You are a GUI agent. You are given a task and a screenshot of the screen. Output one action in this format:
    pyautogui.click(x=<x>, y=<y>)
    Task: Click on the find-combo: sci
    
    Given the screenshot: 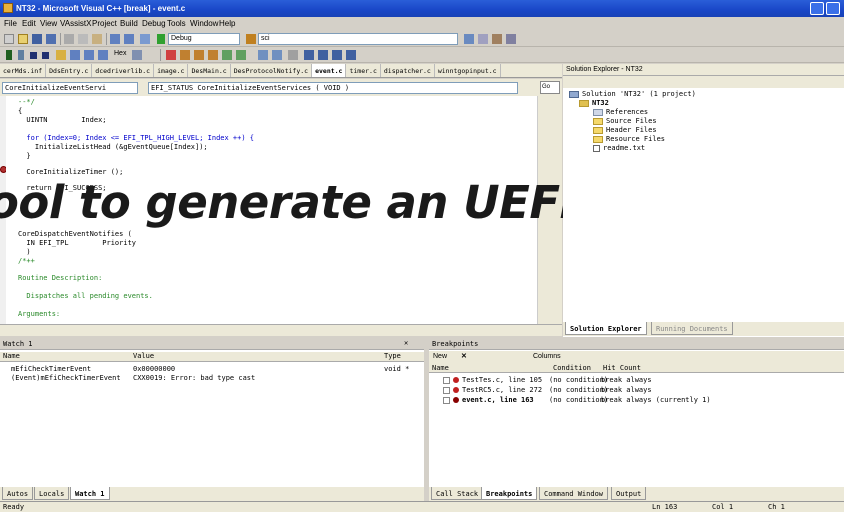 What is the action you would take?
    pyautogui.click(x=358, y=39)
    